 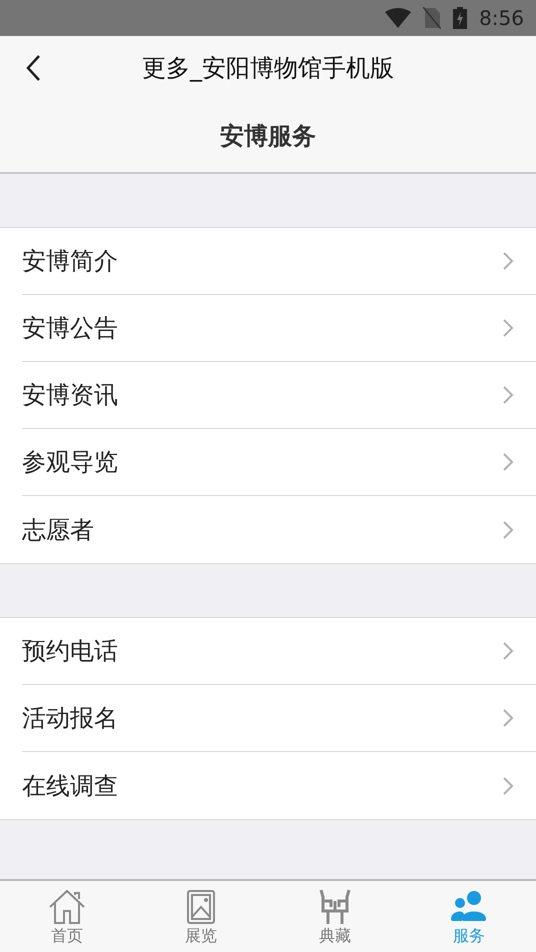 What do you see at coordinates (432, 18) in the screenshot?
I see `no-sim-icon` at bounding box center [432, 18].